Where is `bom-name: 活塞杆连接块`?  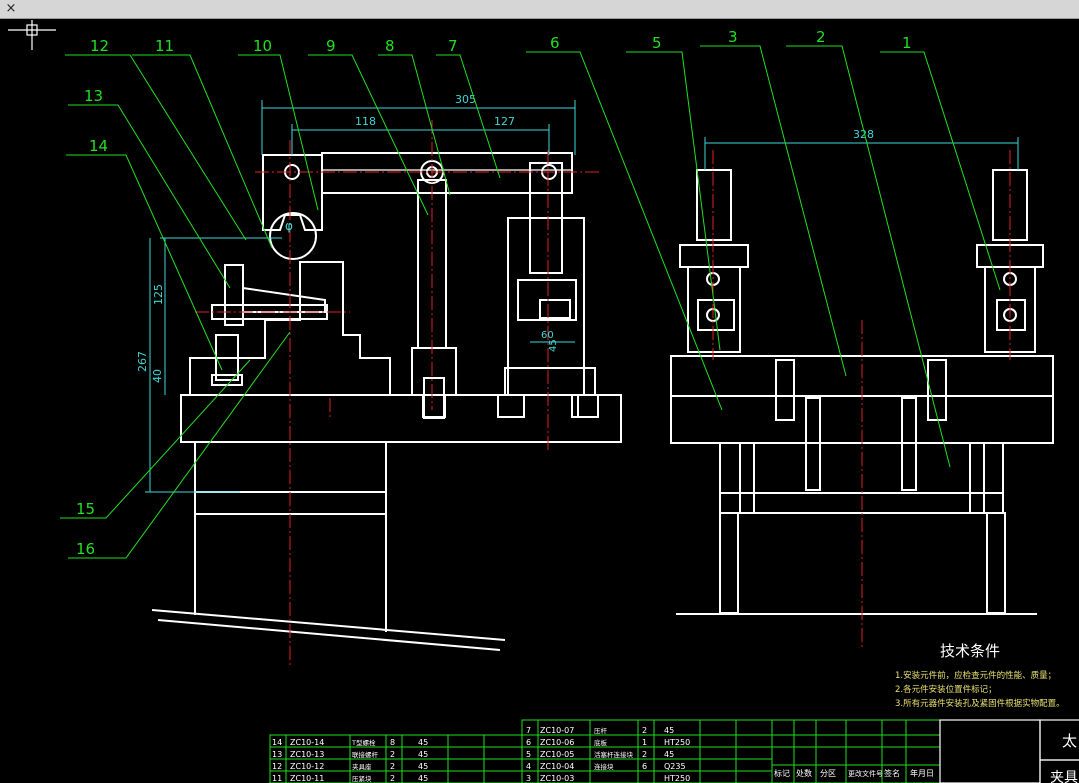
bom-name: 活塞杆连接块 is located at coordinates (614, 754).